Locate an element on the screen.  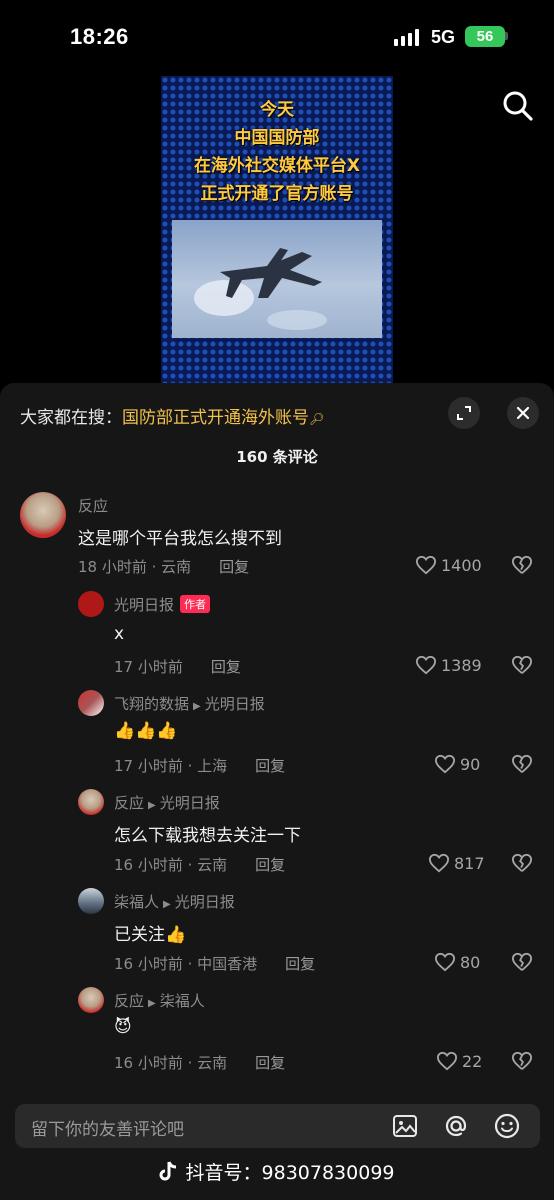
comment-text: 👍👍👍 is located at coordinates (146, 731).